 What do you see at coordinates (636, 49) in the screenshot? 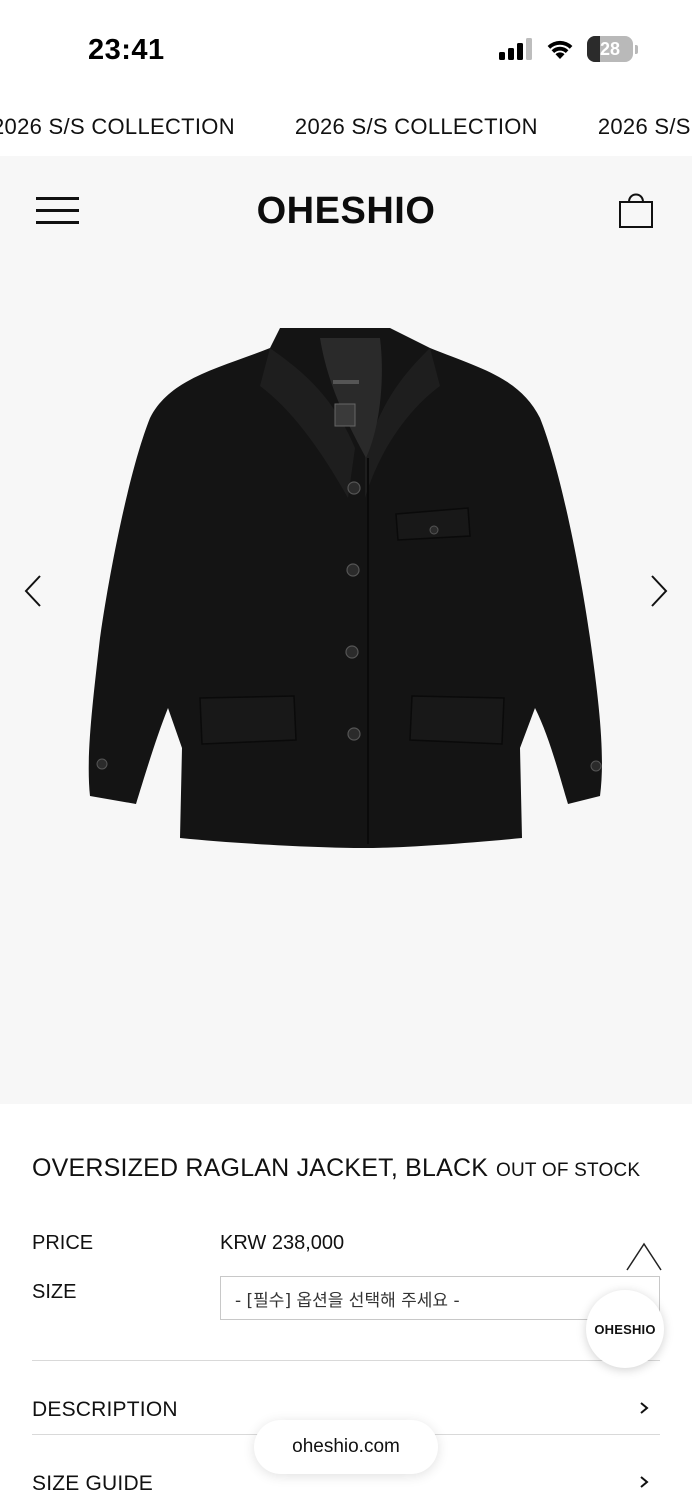
I see `battery-tip` at bounding box center [636, 49].